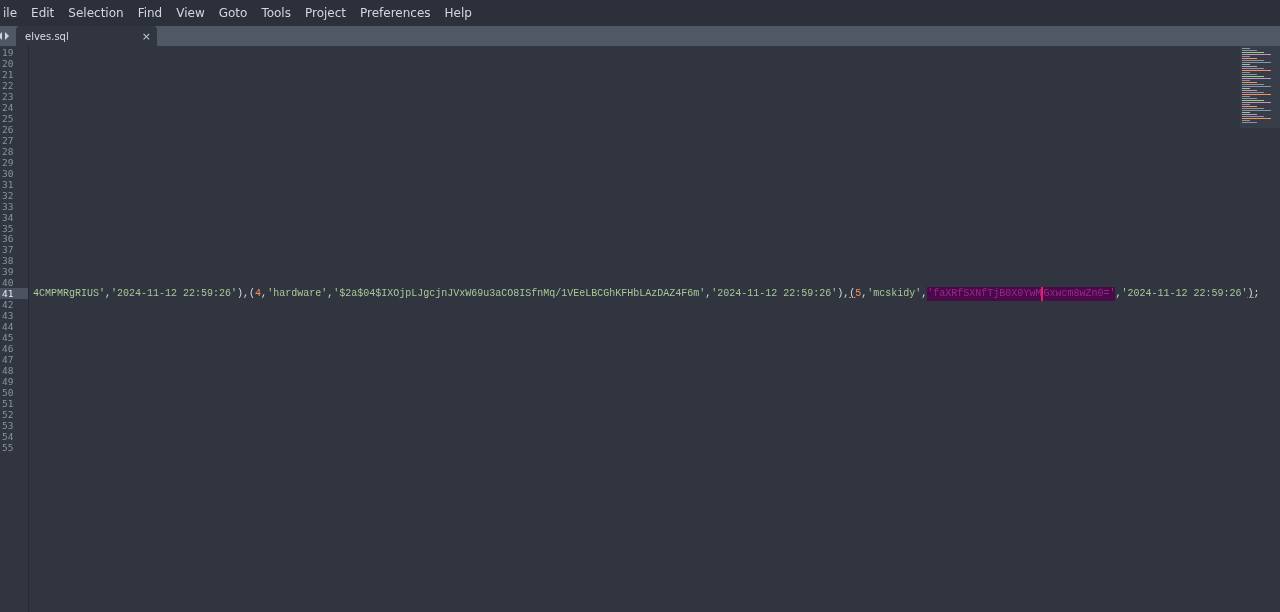 Image resolution: width=1280 pixels, height=612 pixels. Describe the element at coordinates (1042, 293) in the screenshot. I see `text-cursor` at that location.